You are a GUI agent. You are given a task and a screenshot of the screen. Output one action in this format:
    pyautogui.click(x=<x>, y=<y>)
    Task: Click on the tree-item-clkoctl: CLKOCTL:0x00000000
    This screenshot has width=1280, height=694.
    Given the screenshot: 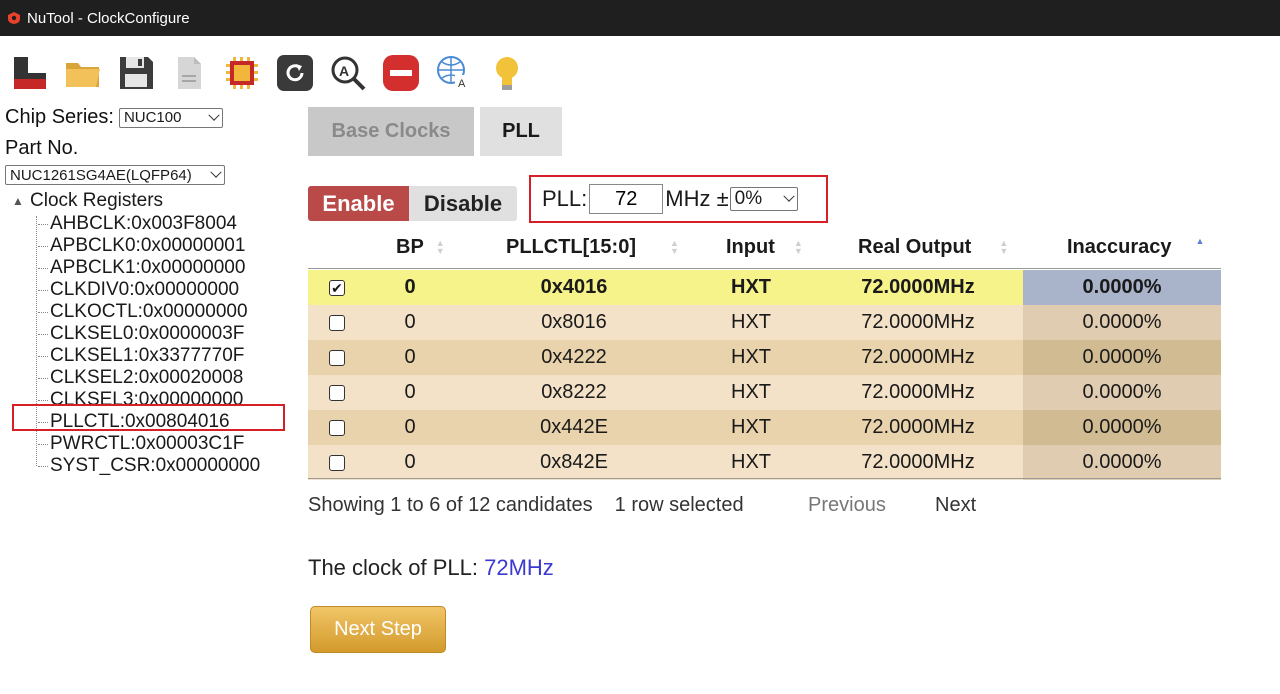 What is the action you would take?
    pyautogui.click(x=143, y=312)
    